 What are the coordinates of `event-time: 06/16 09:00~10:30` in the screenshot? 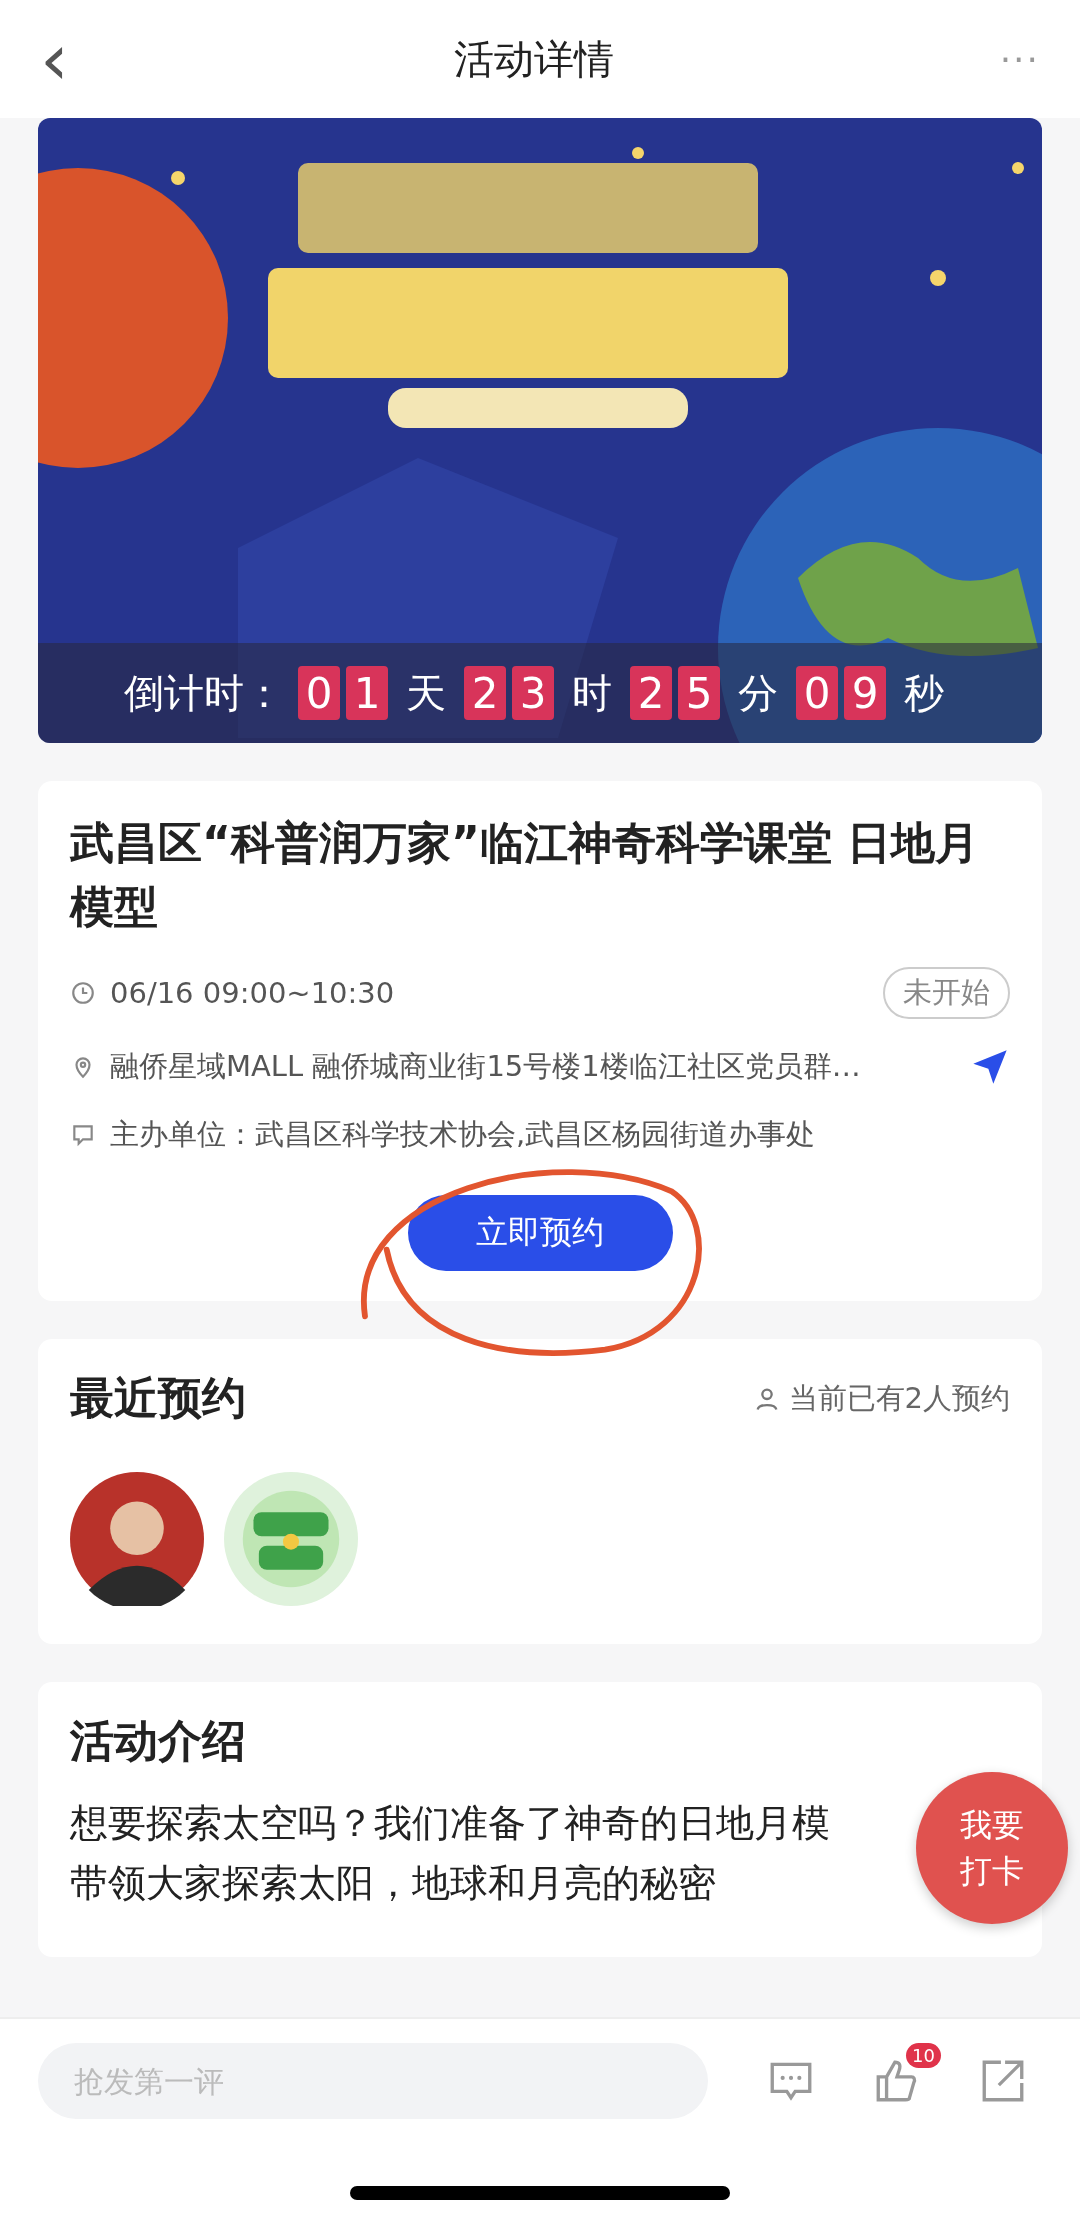 It's located at (252, 993).